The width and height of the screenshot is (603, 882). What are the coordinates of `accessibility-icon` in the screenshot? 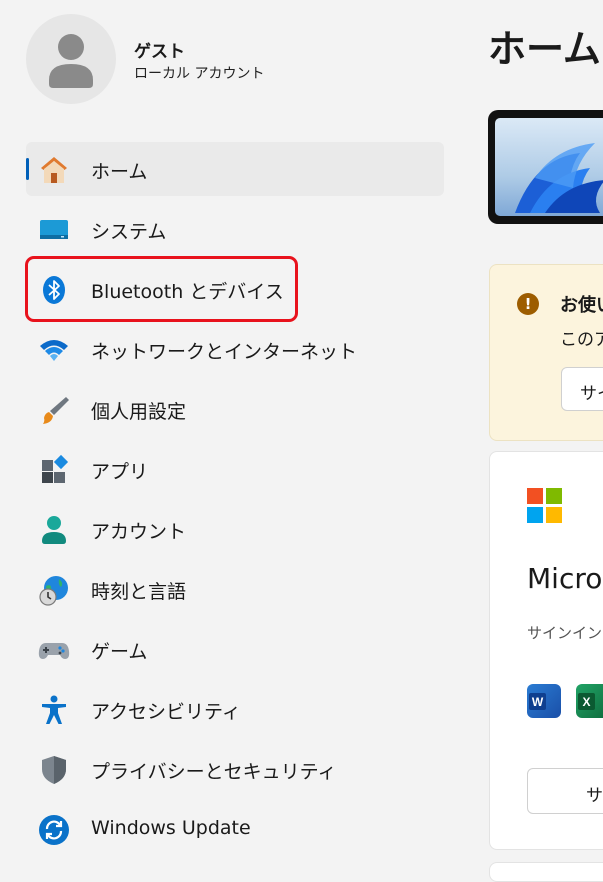 It's located at (54, 710).